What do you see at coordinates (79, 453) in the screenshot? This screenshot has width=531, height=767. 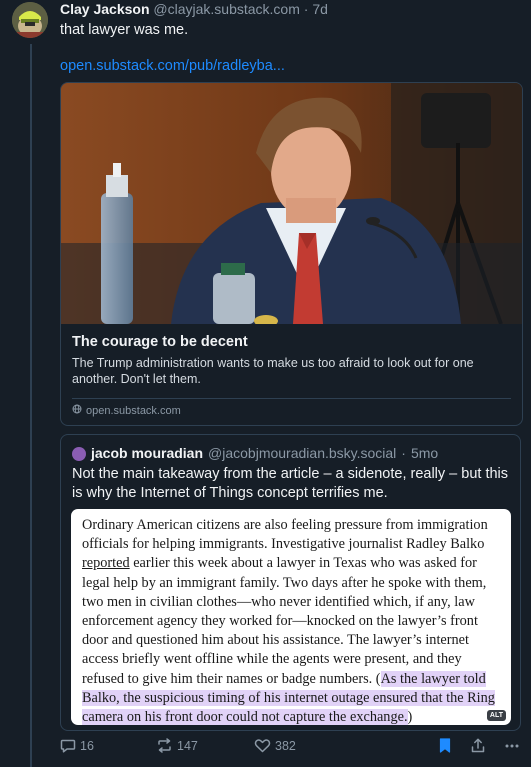 I see `quote-avatar` at bounding box center [79, 453].